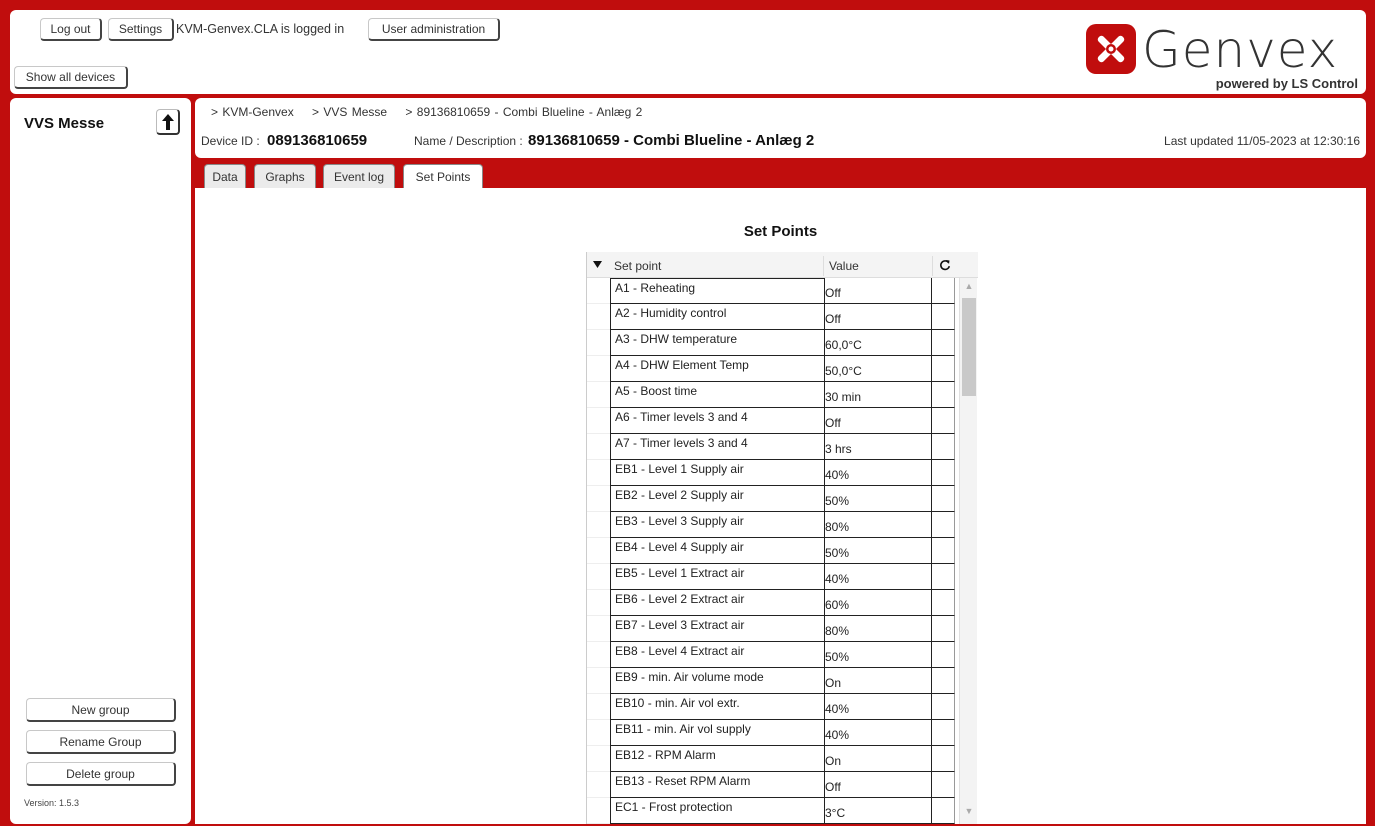  I want to click on table-row: EB1 - Level 1 Supply air 40%, so click(773, 473).